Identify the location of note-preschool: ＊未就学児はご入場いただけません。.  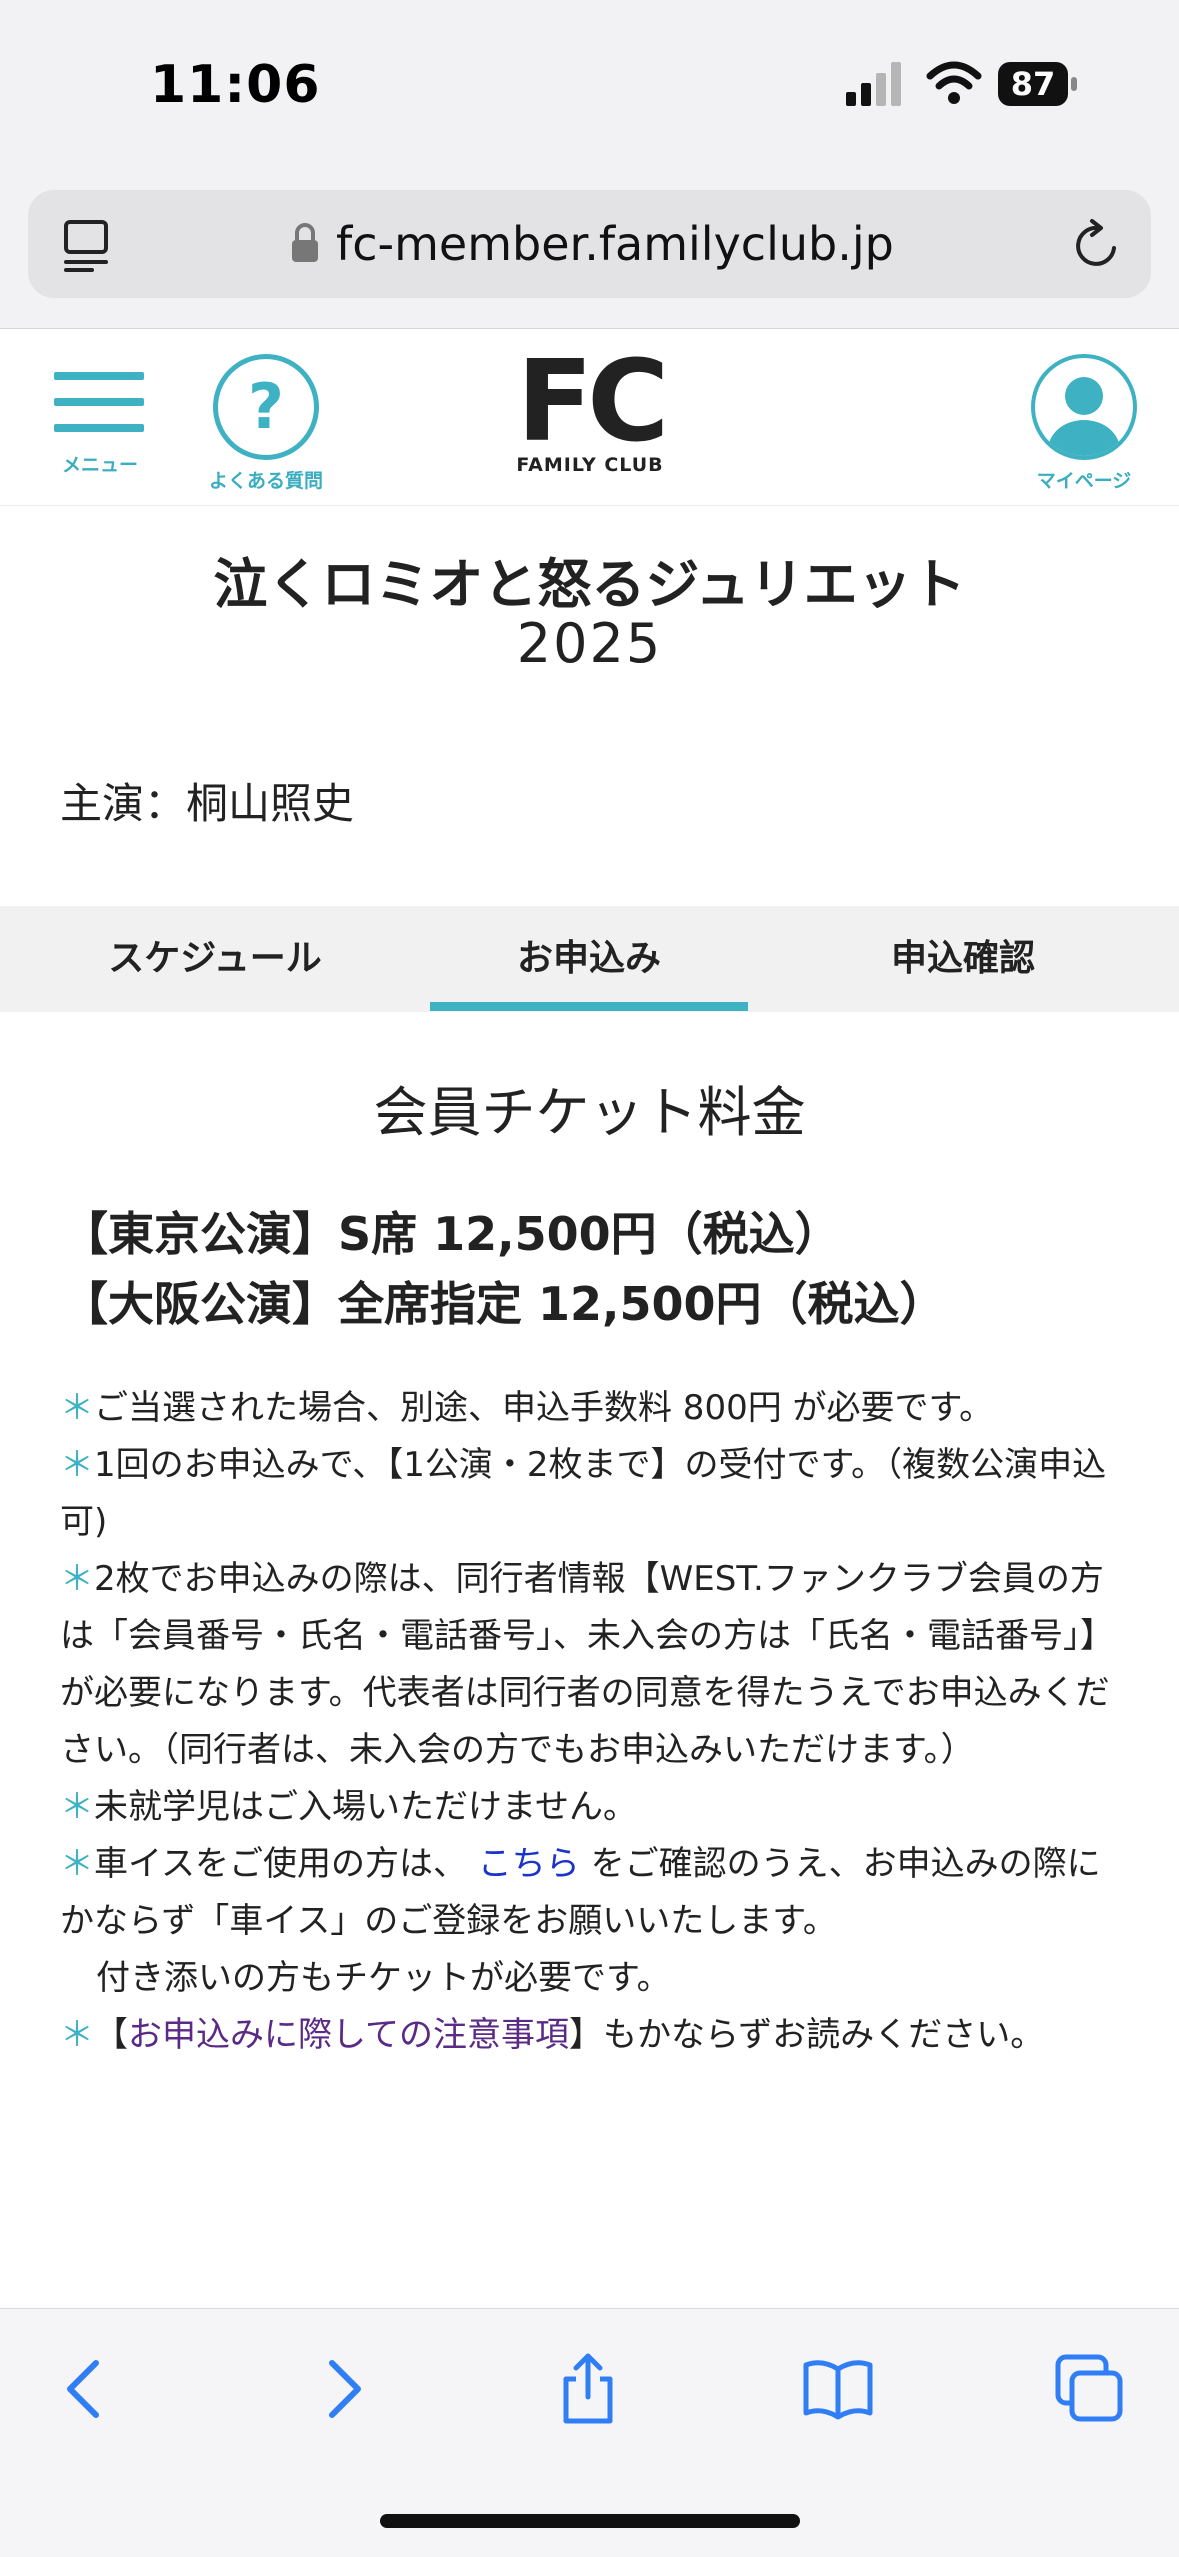
(593, 1807).